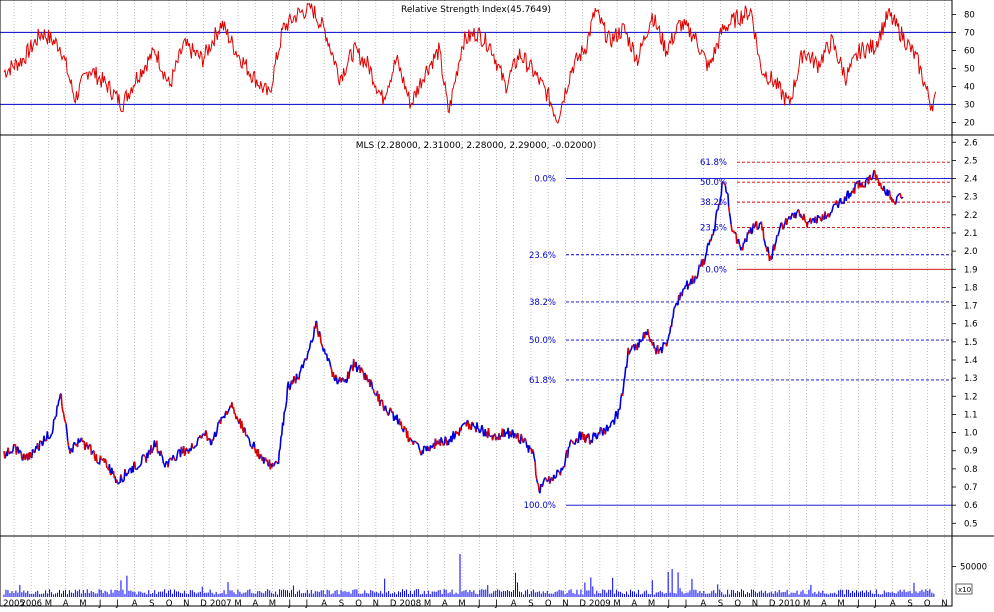 This screenshot has width=994, height=612. I want to click on price-y-tick-label: 0.5, so click(971, 524).